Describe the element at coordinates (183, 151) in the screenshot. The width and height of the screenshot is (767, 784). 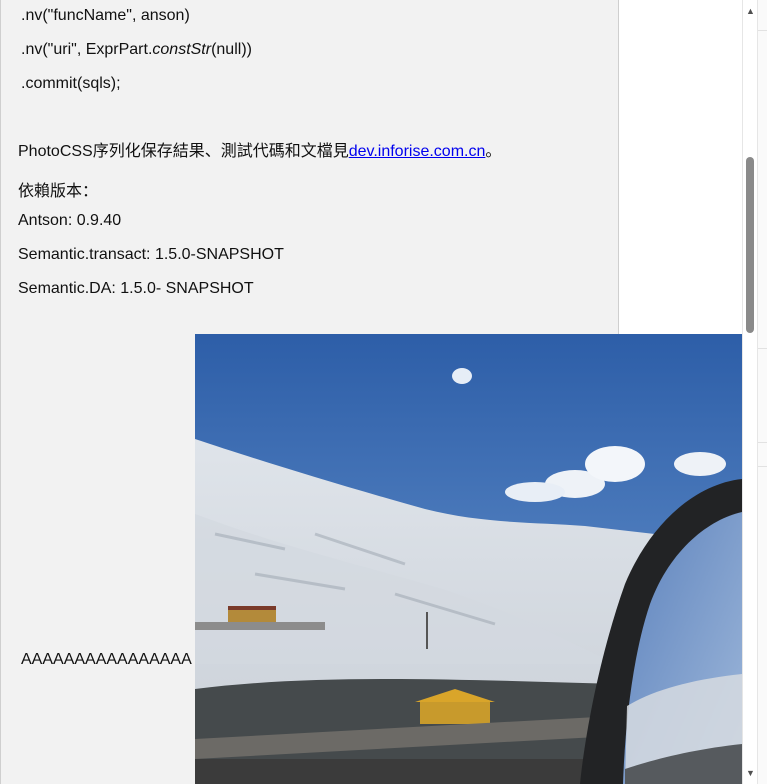
I see `result-text: PhotoCSS序列化保存結果、測試代碼和文檔見` at that location.